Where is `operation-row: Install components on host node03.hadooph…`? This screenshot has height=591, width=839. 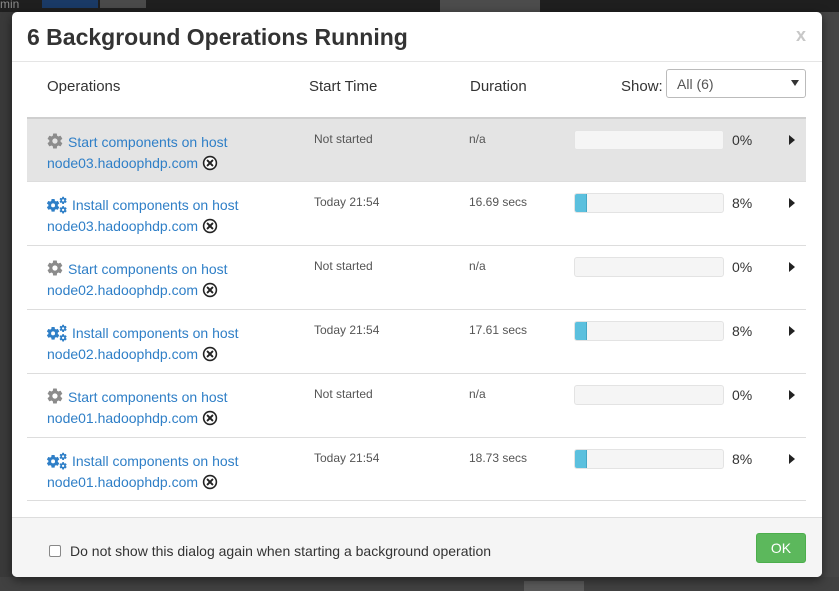 operation-row: Install components on host node03.hadooph… is located at coordinates (416, 213).